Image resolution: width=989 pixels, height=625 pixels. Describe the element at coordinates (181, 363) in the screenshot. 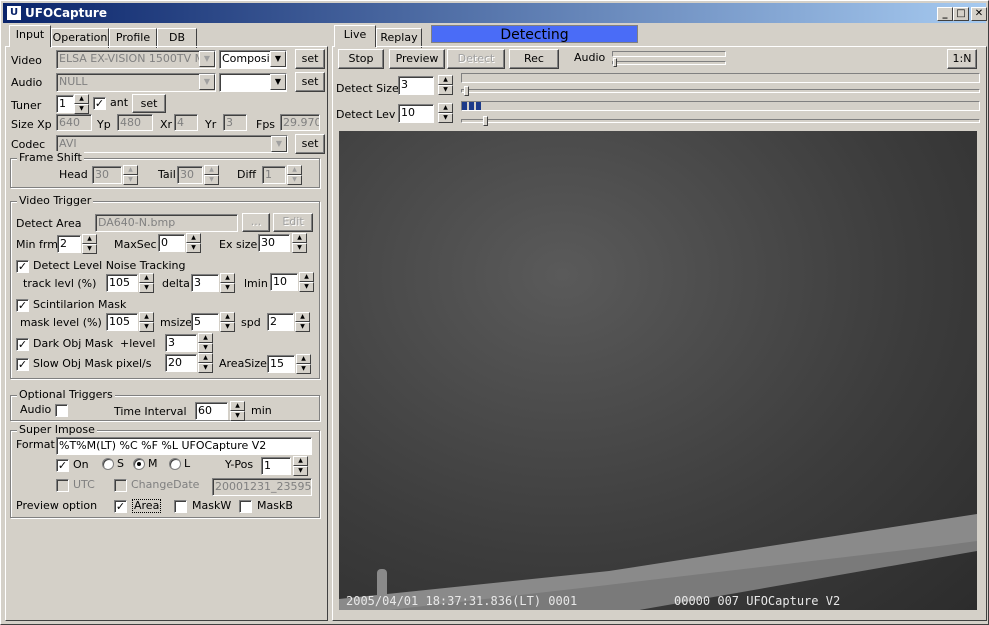

I see `pixels-input: 20` at that location.